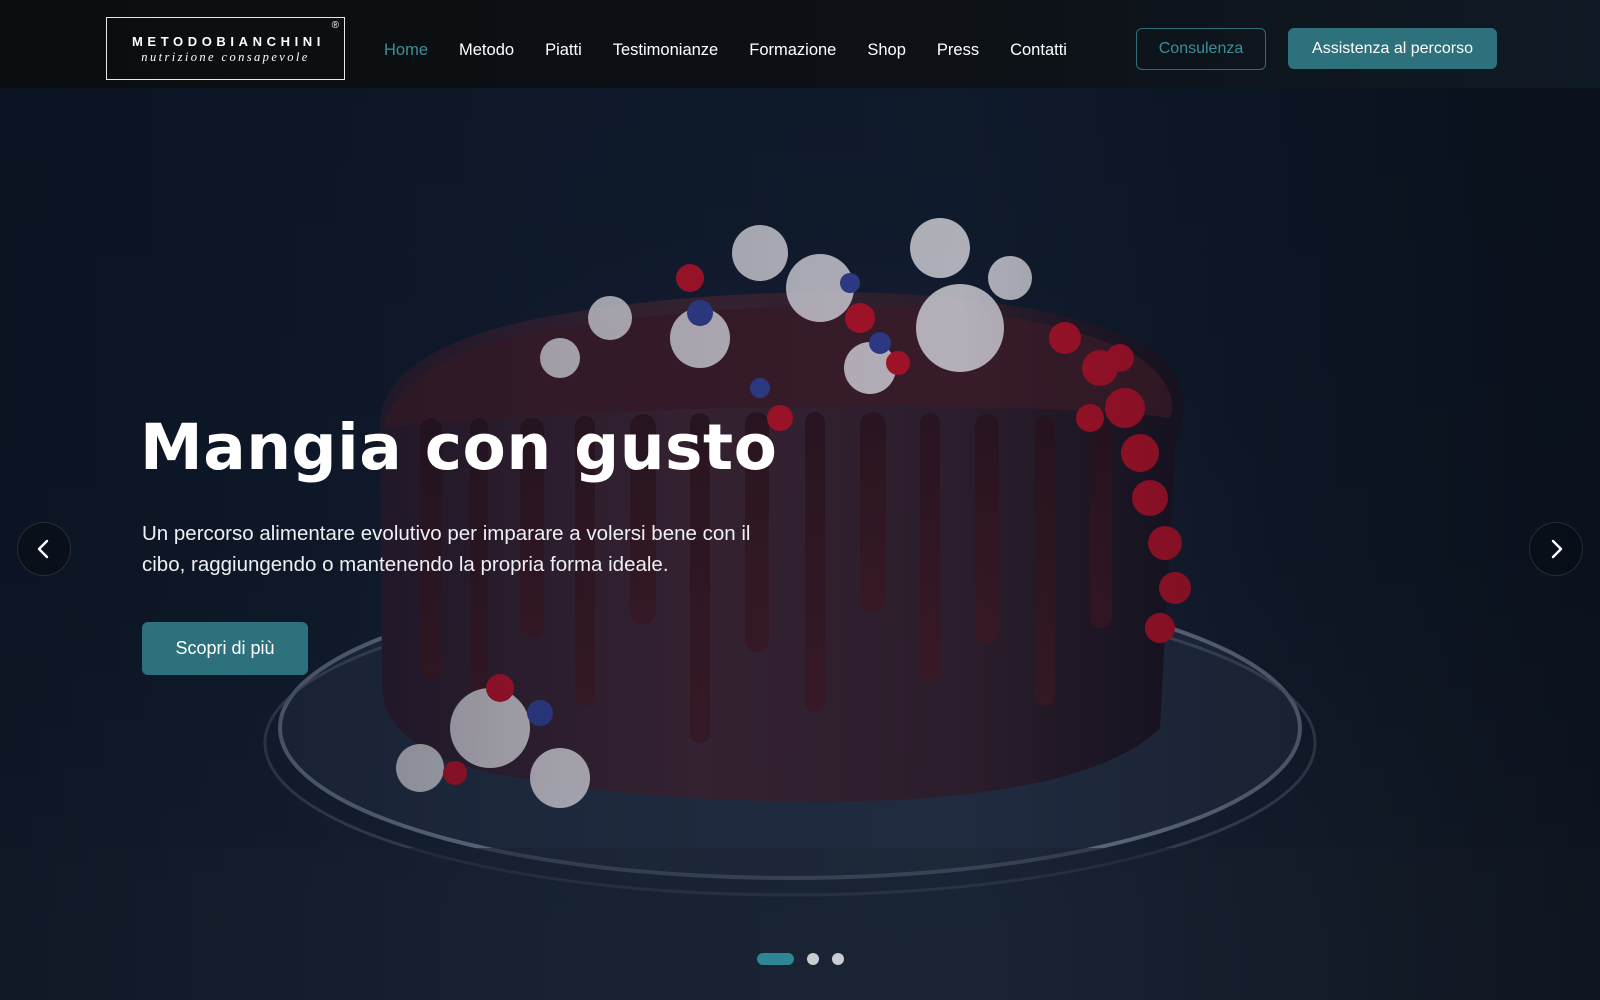 The width and height of the screenshot is (1600, 1000). What do you see at coordinates (665, 50) in the screenshot?
I see `nav-item-testimonianze: Testimonianze` at bounding box center [665, 50].